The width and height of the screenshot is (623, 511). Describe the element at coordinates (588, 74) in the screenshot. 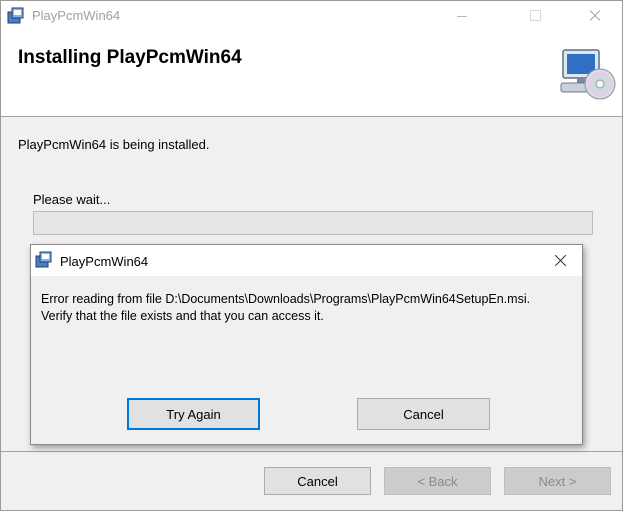

I see `computer-cd-icon` at that location.